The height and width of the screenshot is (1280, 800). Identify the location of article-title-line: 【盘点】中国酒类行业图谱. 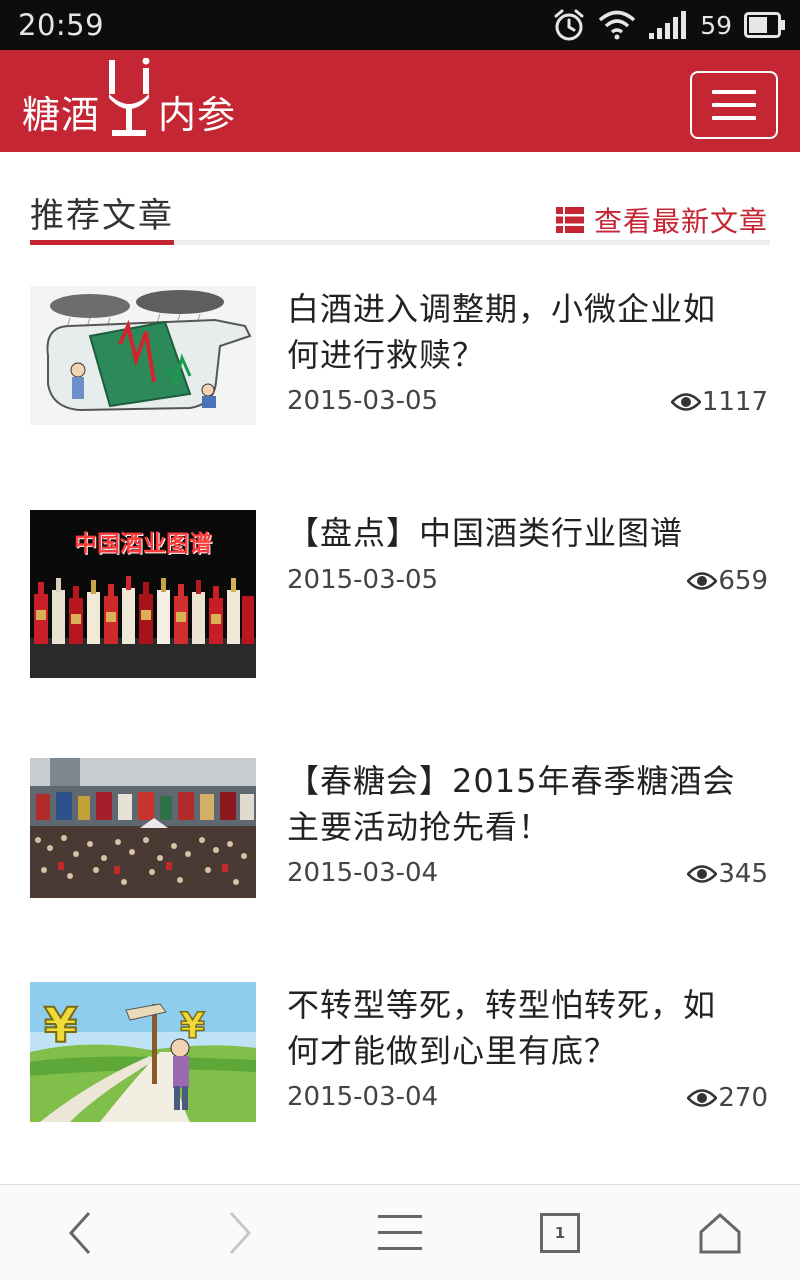
(485, 533).